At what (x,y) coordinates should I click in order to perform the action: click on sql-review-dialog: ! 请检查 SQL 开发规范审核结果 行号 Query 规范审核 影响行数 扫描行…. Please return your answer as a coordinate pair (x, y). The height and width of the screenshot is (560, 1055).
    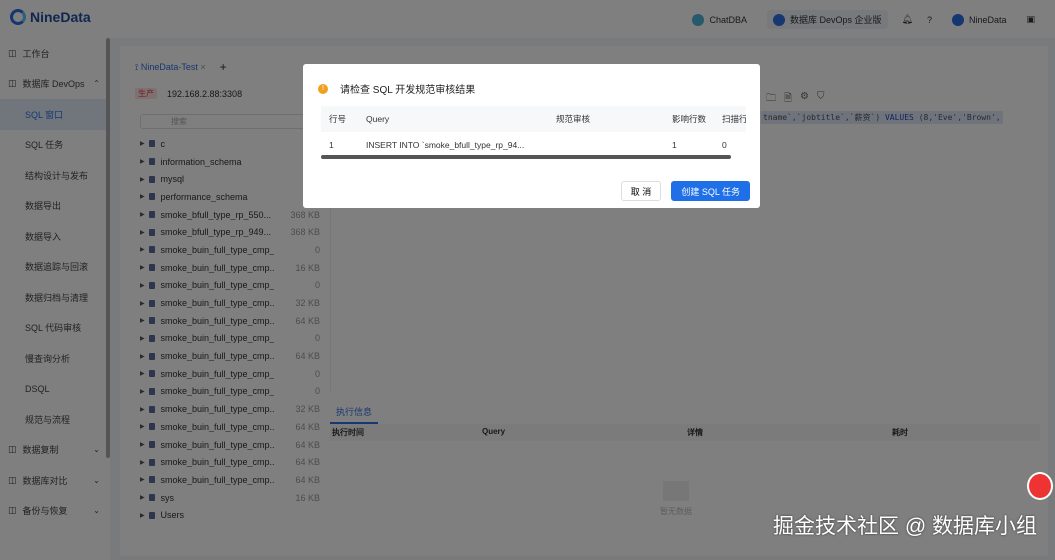
    Looking at the image, I should click on (531, 136).